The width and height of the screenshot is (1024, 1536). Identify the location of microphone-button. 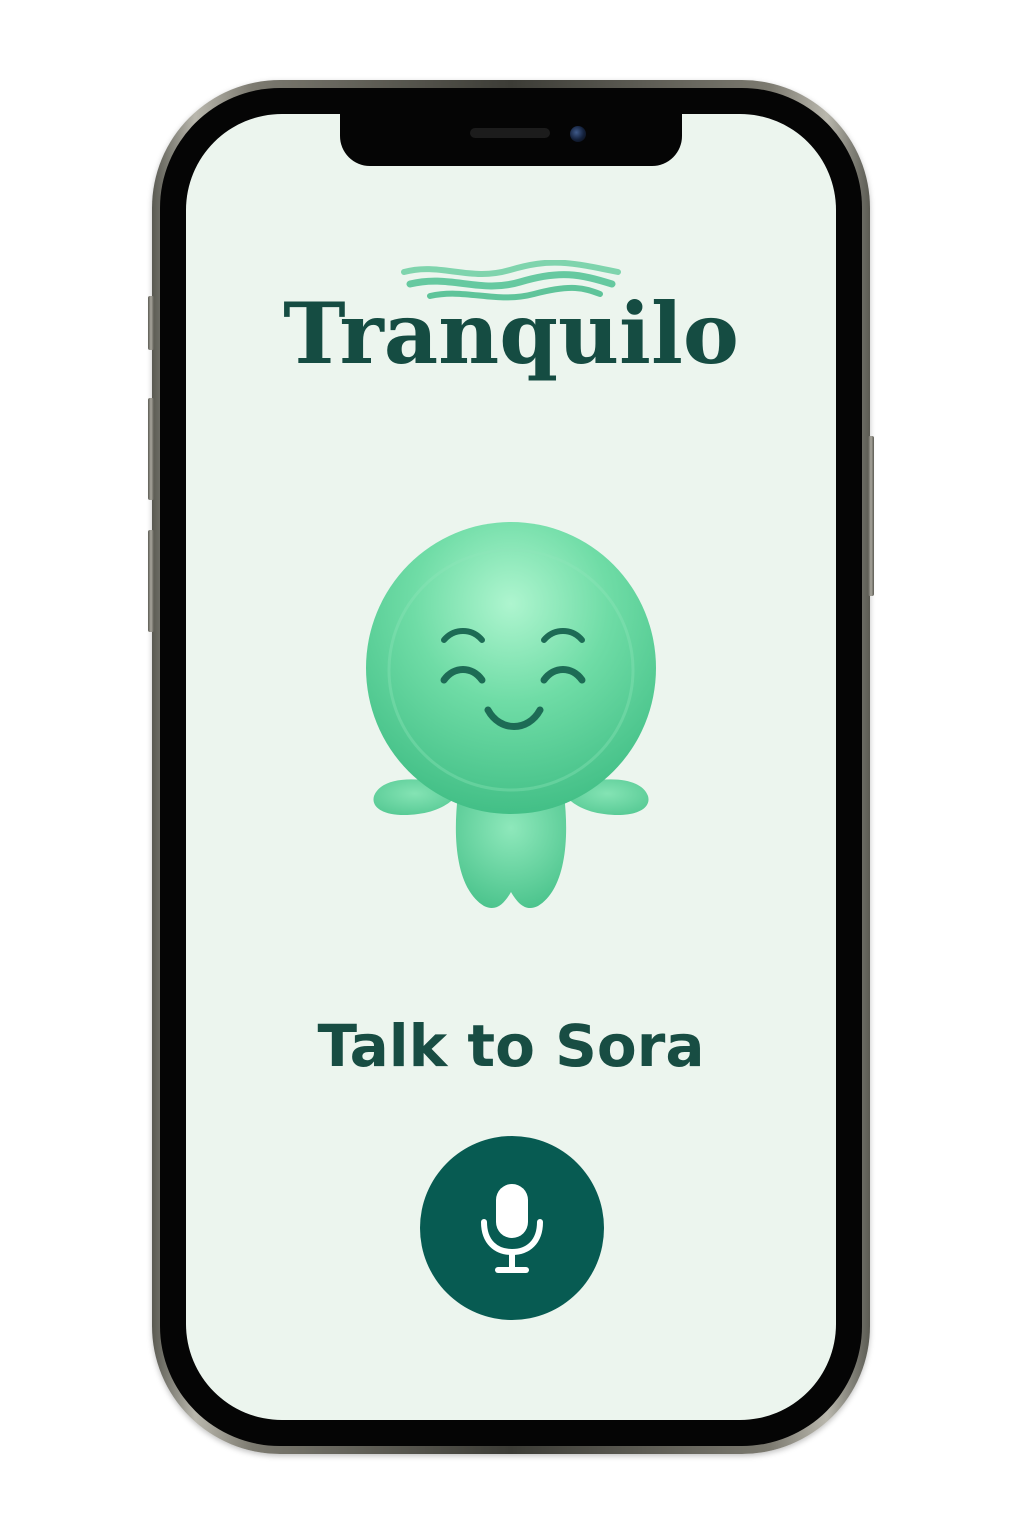
(512, 1228).